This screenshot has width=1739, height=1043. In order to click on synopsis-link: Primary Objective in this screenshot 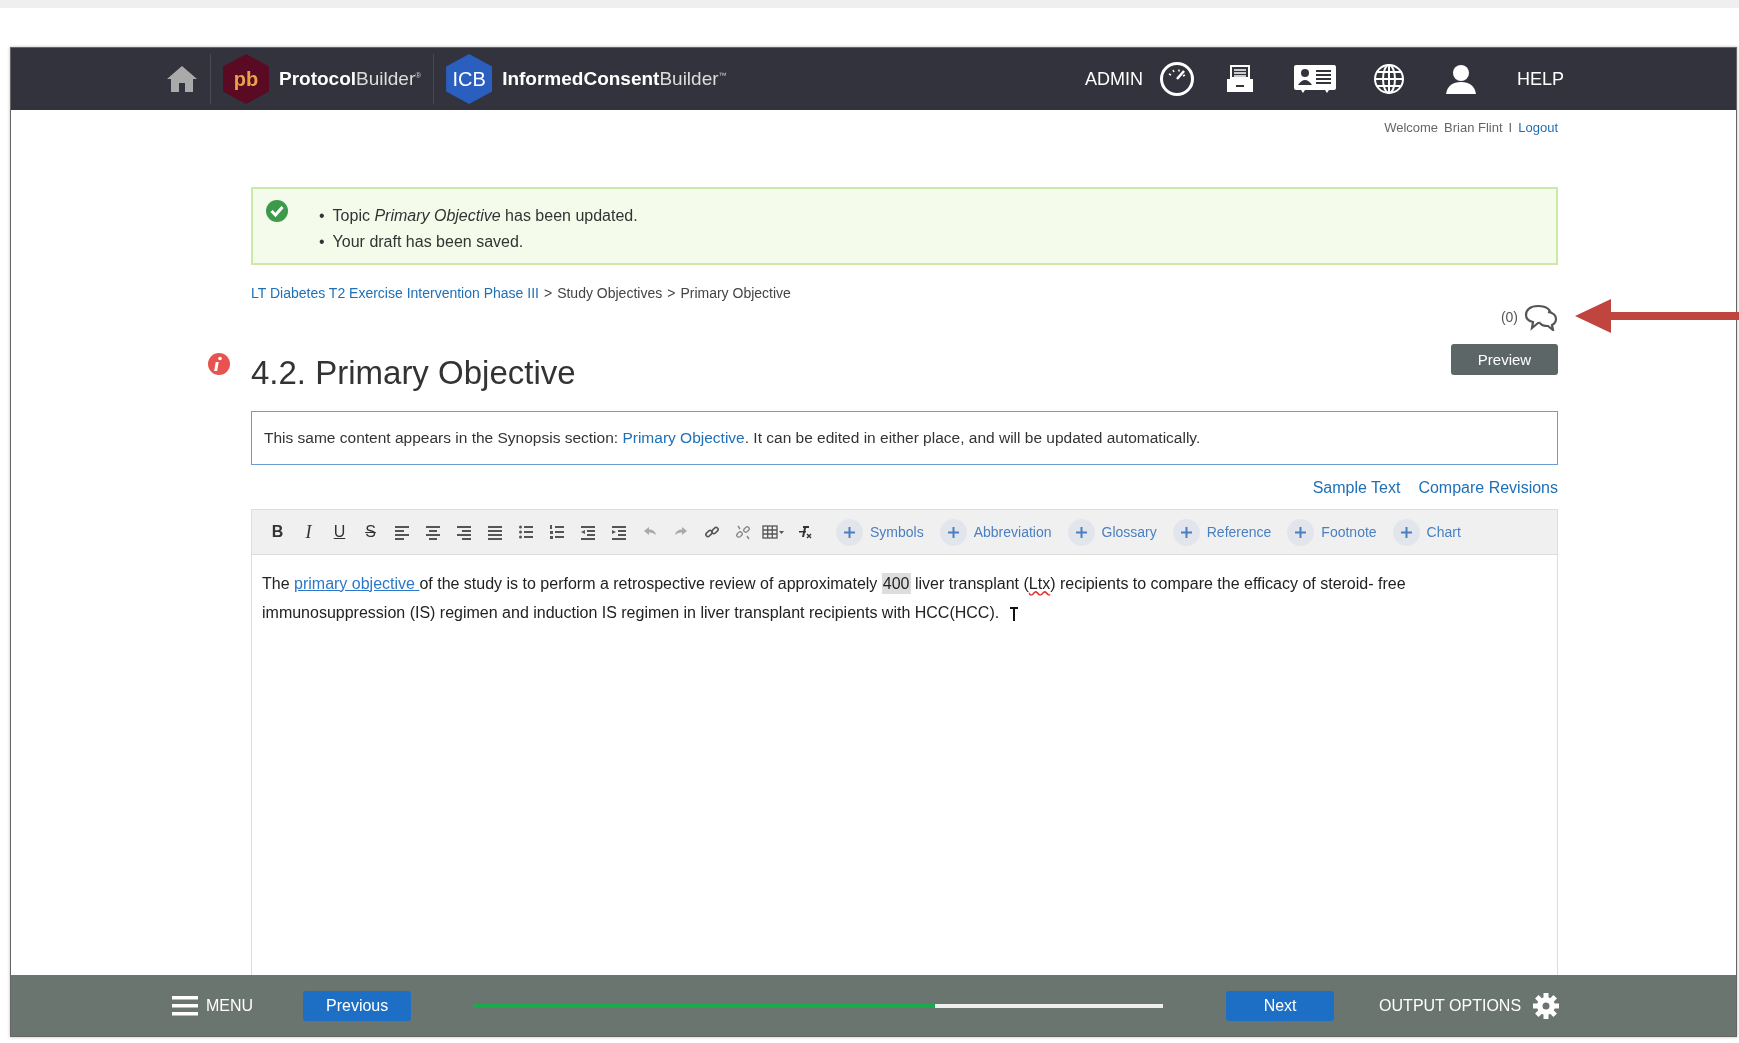, I will do `click(683, 437)`.